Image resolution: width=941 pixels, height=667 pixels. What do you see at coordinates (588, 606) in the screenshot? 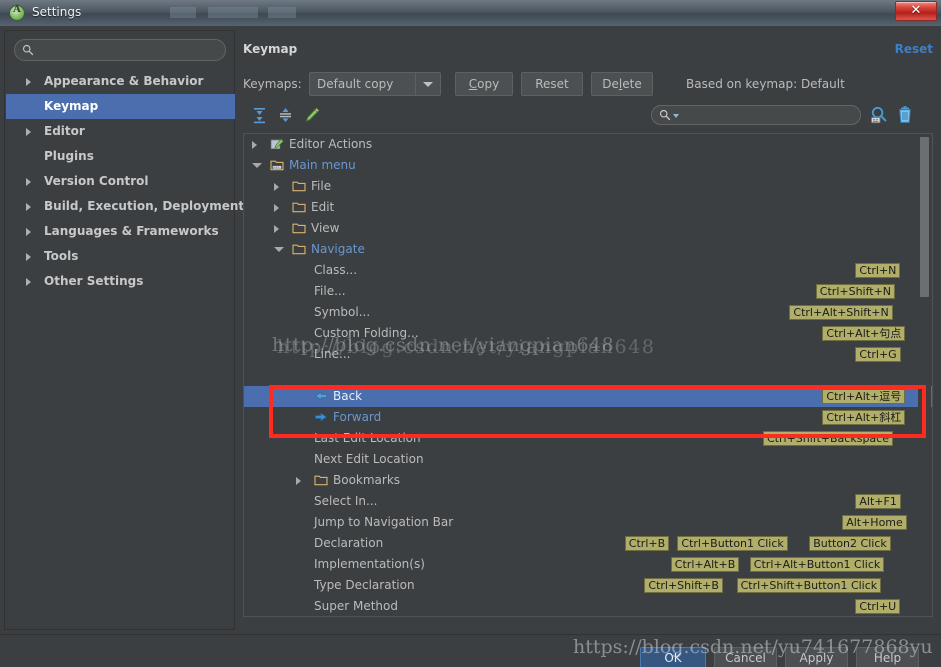
I see `tree-row: Super Method Ctrl+U` at bounding box center [588, 606].